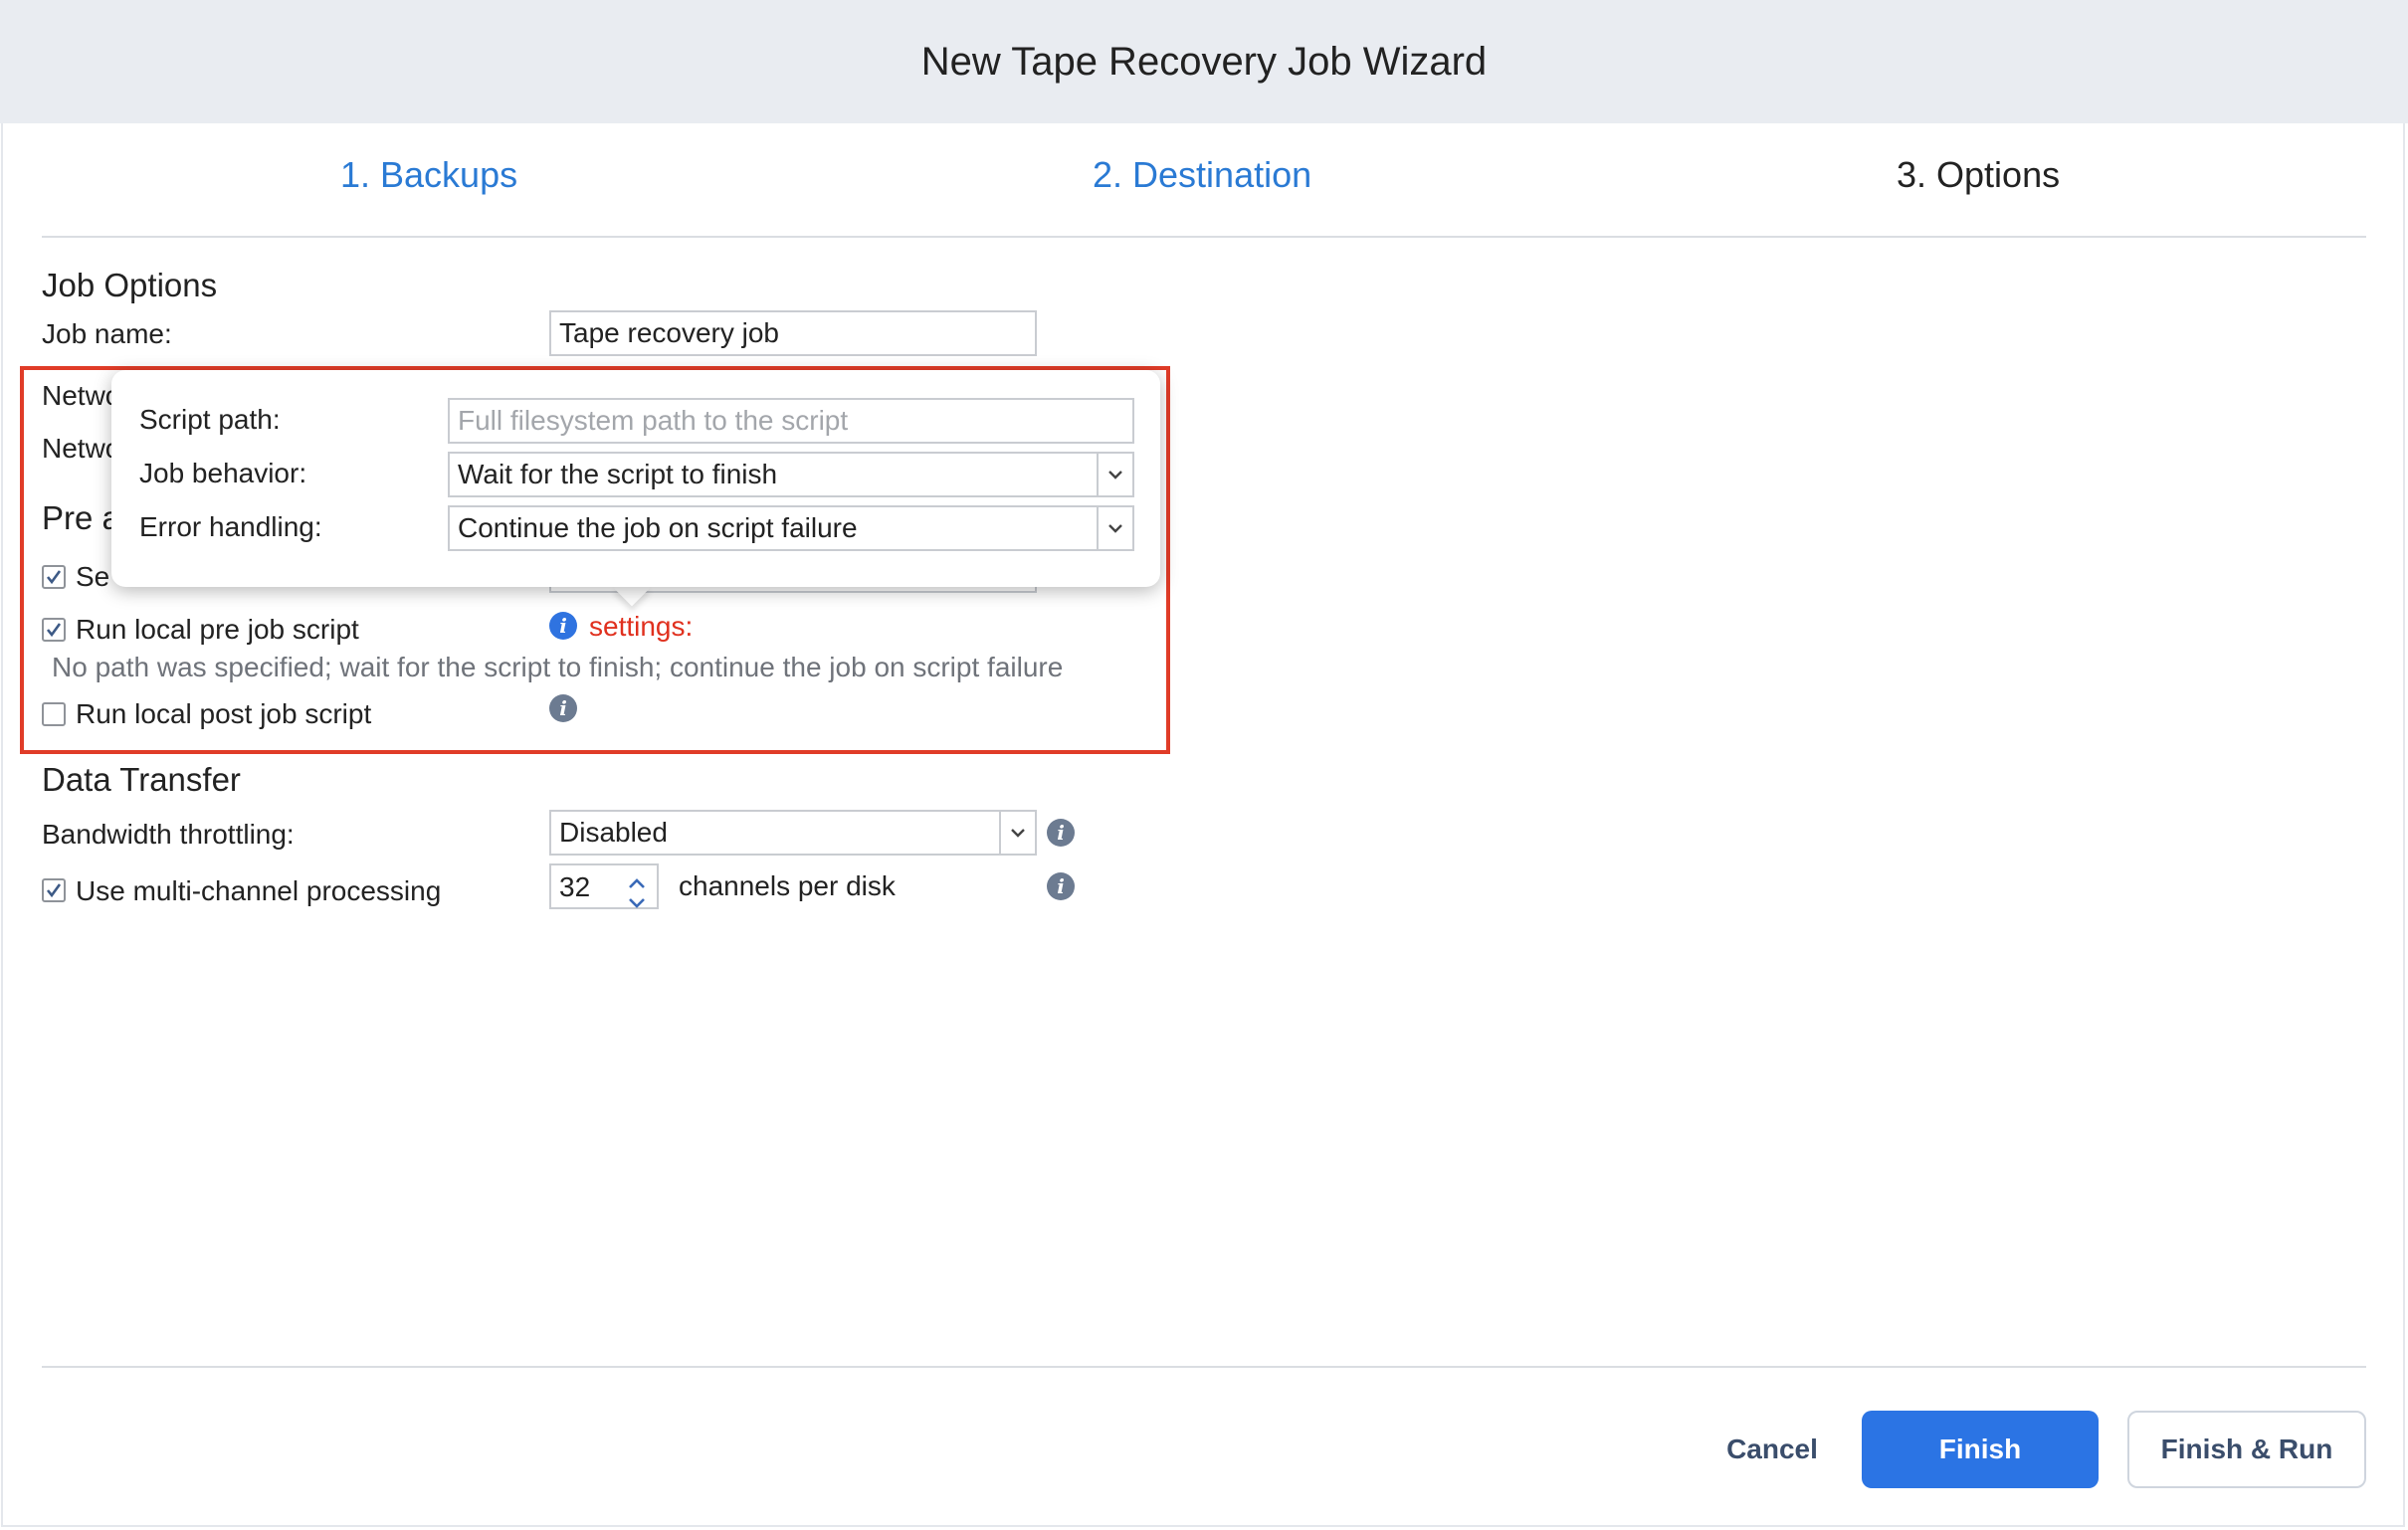 The width and height of the screenshot is (2408, 1530). Describe the element at coordinates (791, 421) in the screenshot. I see `script-path-input` at that location.